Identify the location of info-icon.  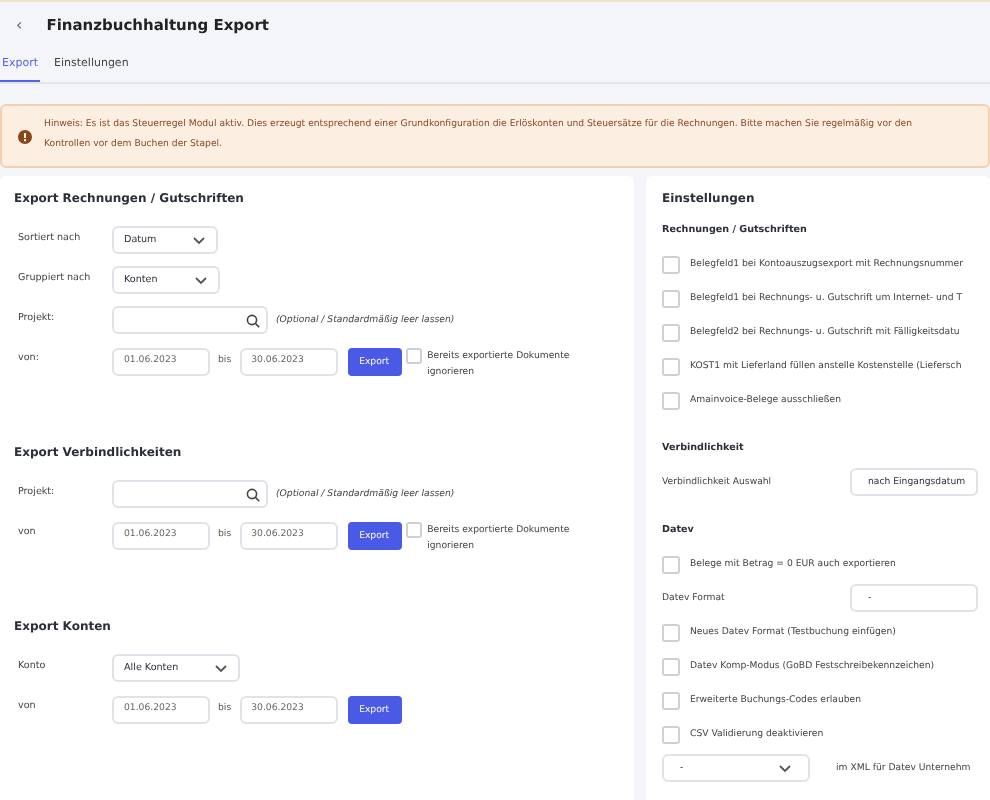
(25, 136).